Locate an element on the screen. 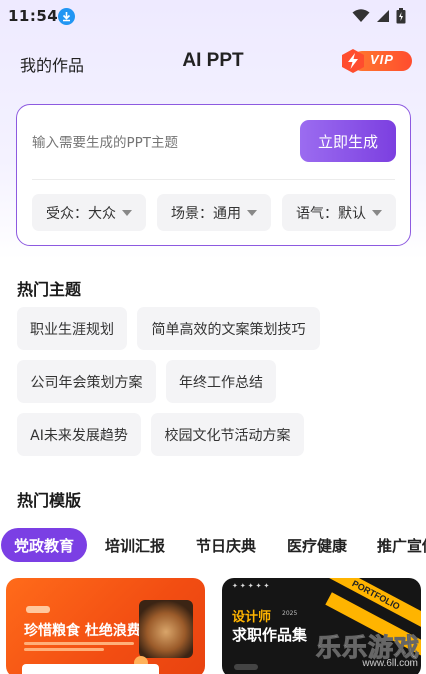 The width and height of the screenshot is (426, 674). template-title-line2: 求职作品集 is located at coordinates (270, 635).